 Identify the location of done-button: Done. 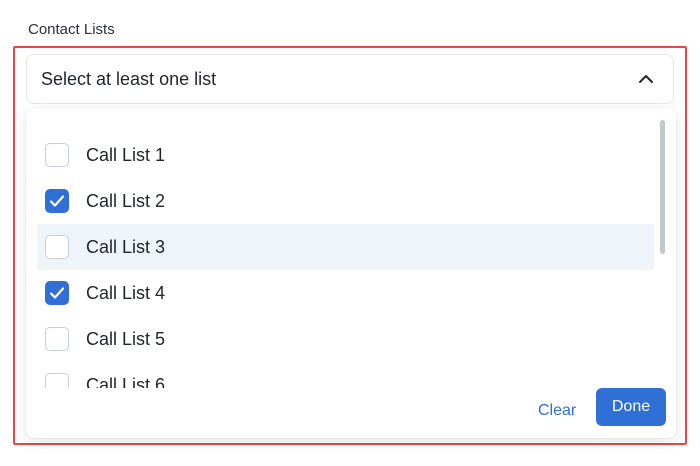
(631, 407).